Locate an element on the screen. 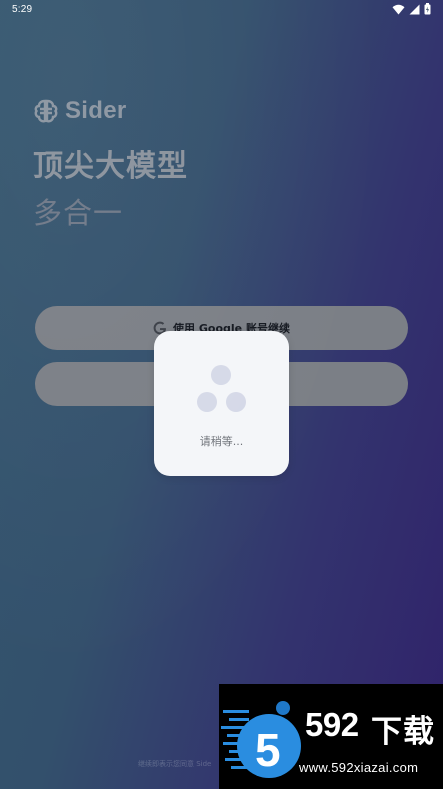 This screenshot has height=789, width=443. battery-icon is located at coordinates (427, 9).